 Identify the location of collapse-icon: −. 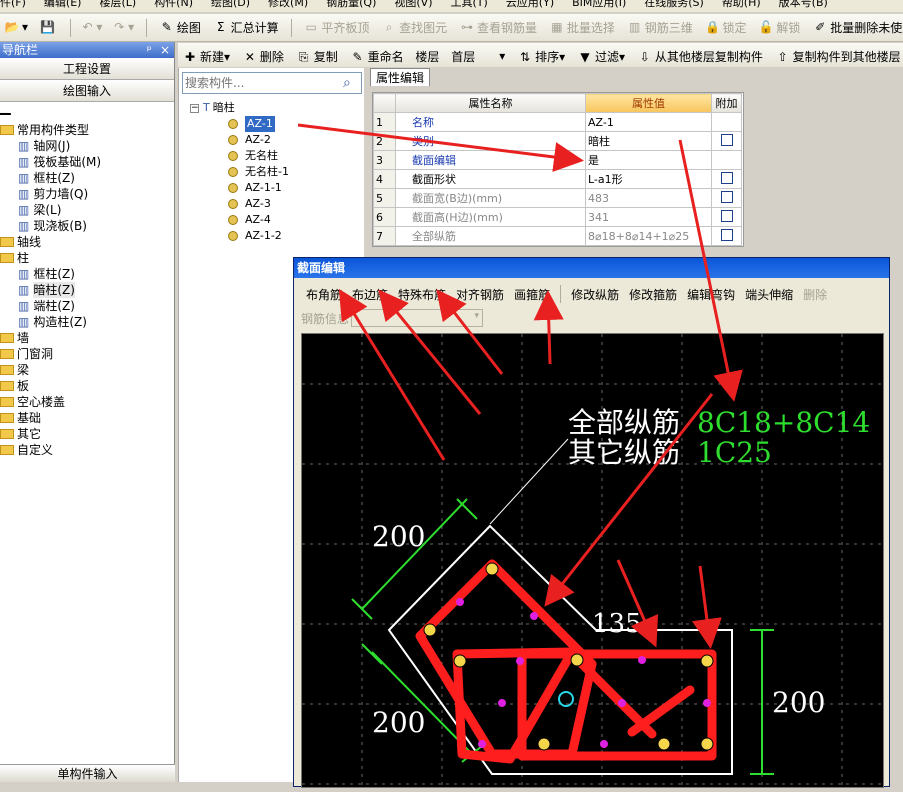
(194, 108).